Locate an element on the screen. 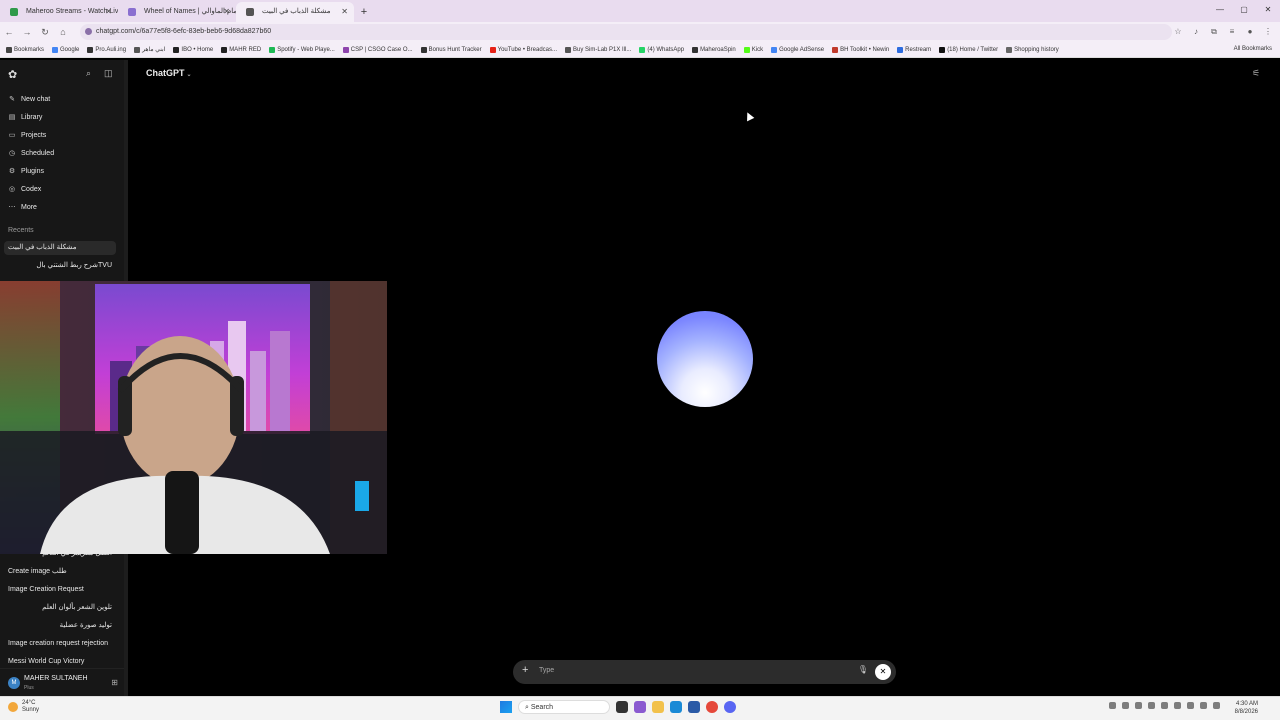 This screenshot has width=1280, height=720. site-info-icon is located at coordinates (88, 31).